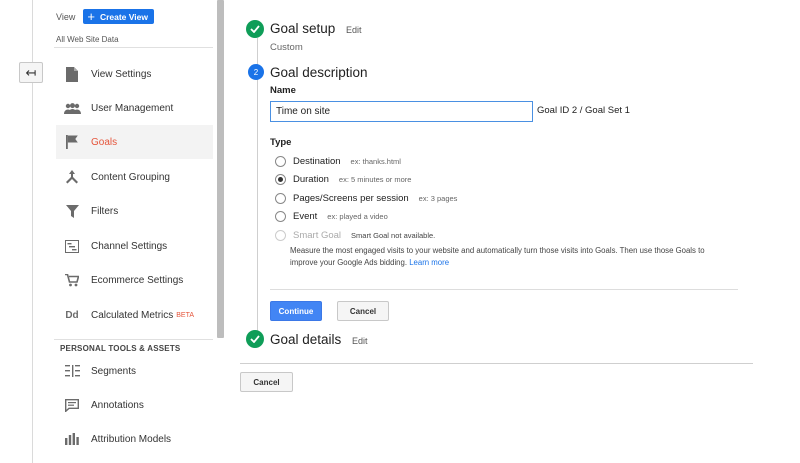  I want to click on sidebar-item-label: Ecommerce Settings, so click(137, 280).